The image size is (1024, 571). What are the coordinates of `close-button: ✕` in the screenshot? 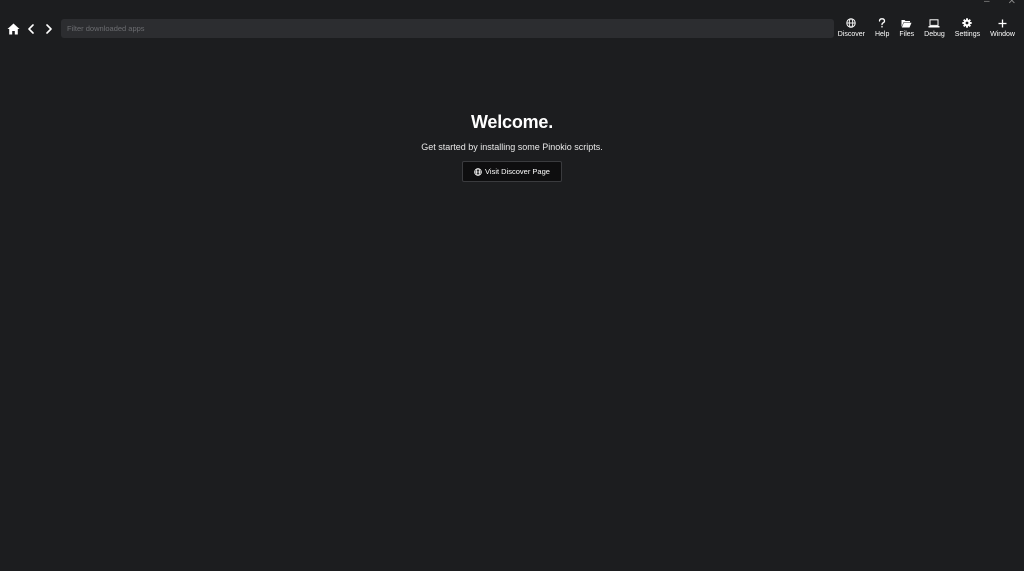 It's located at (1012, 3).